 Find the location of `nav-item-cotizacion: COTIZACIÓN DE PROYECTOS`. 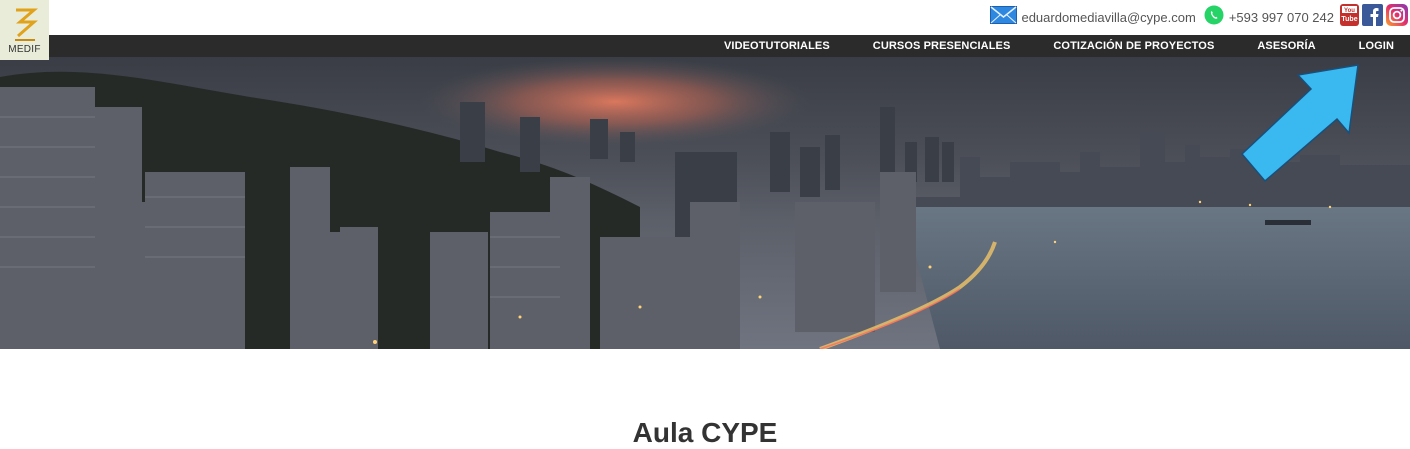

nav-item-cotizacion: COTIZACIÓN DE PROYECTOS is located at coordinates (1133, 46).